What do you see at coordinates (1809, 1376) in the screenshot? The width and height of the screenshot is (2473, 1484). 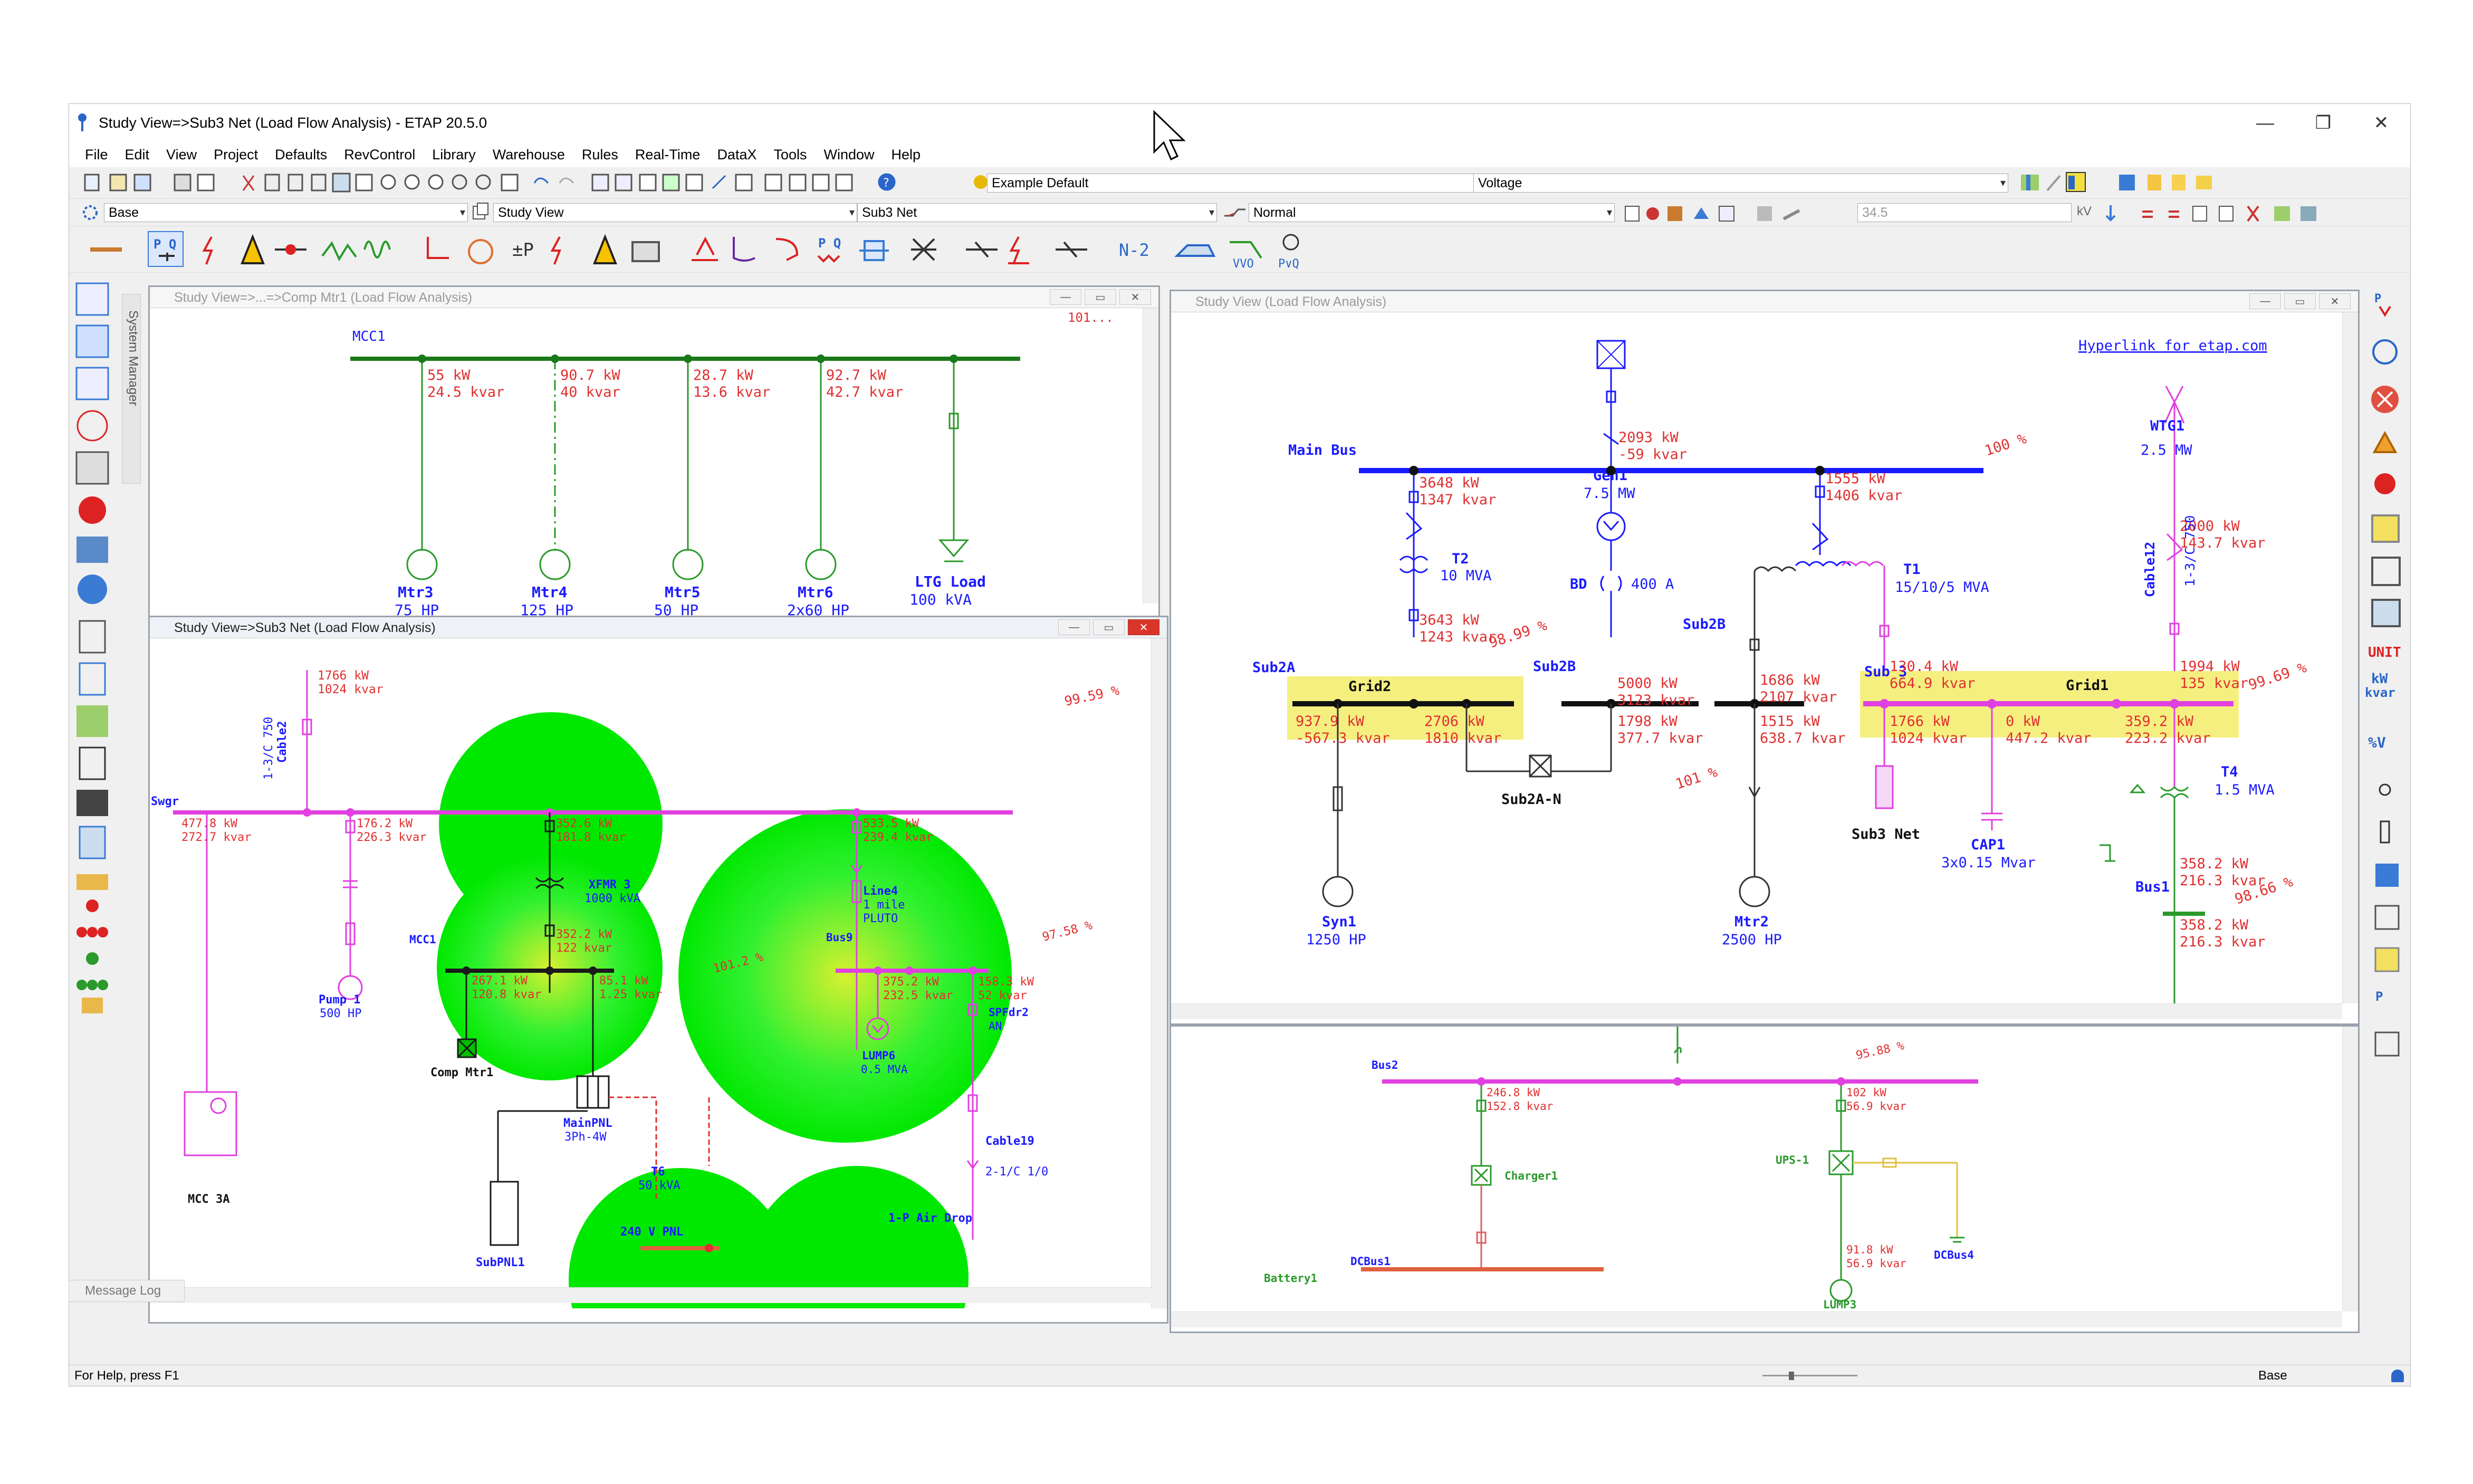 I see `zoom-slider` at bounding box center [1809, 1376].